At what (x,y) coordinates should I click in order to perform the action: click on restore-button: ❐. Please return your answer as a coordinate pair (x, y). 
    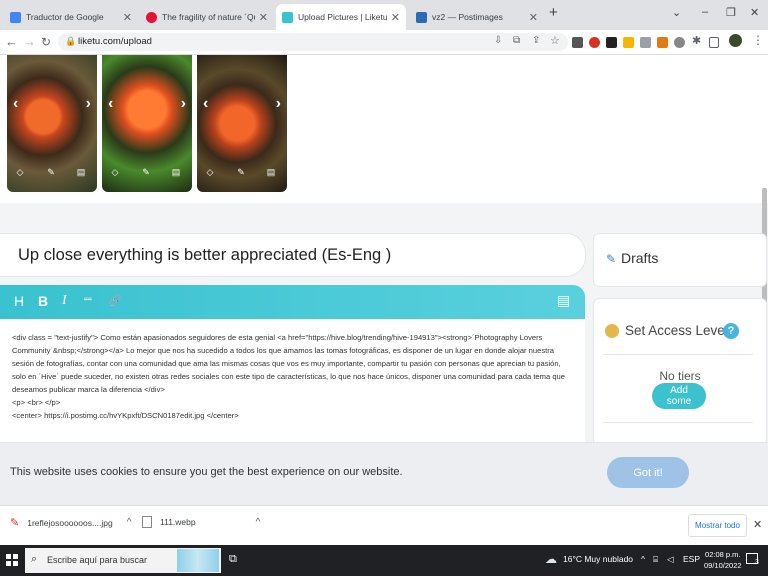
    Looking at the image, I should click on (731, 12).